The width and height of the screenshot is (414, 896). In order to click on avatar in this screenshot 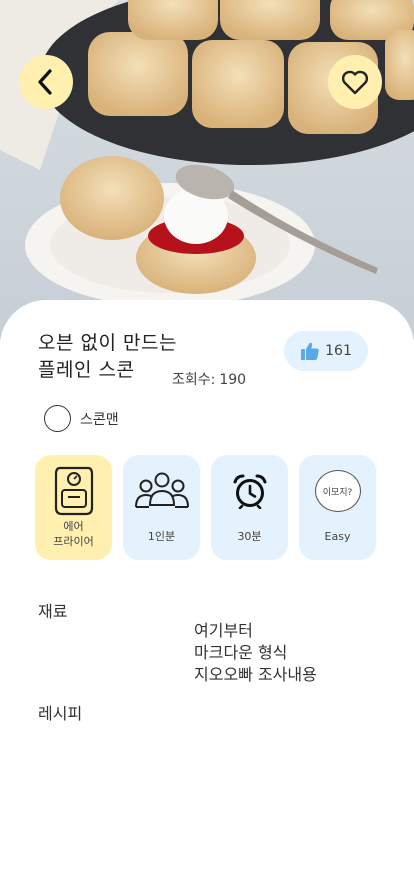, I will do `click(57, 418)`.